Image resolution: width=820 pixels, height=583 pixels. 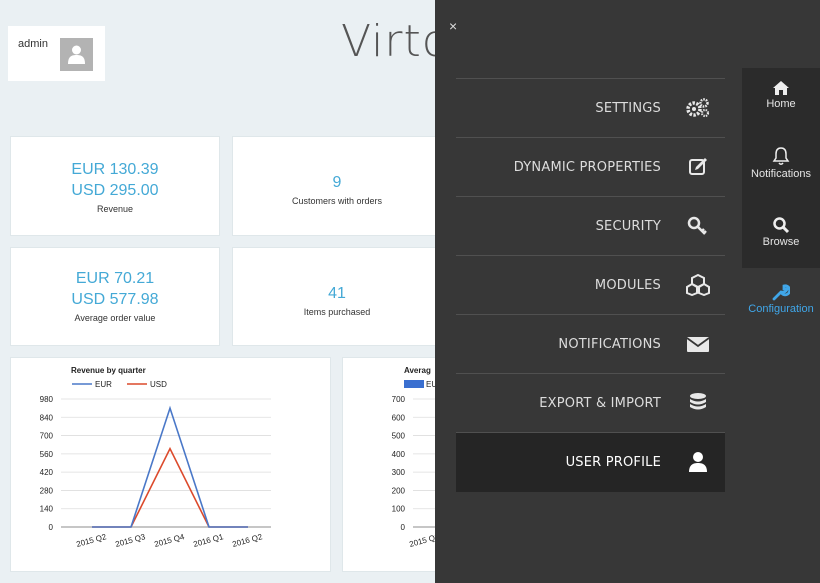 I want to click on nav-configuration: Configuration, so click(x=781, y=316).